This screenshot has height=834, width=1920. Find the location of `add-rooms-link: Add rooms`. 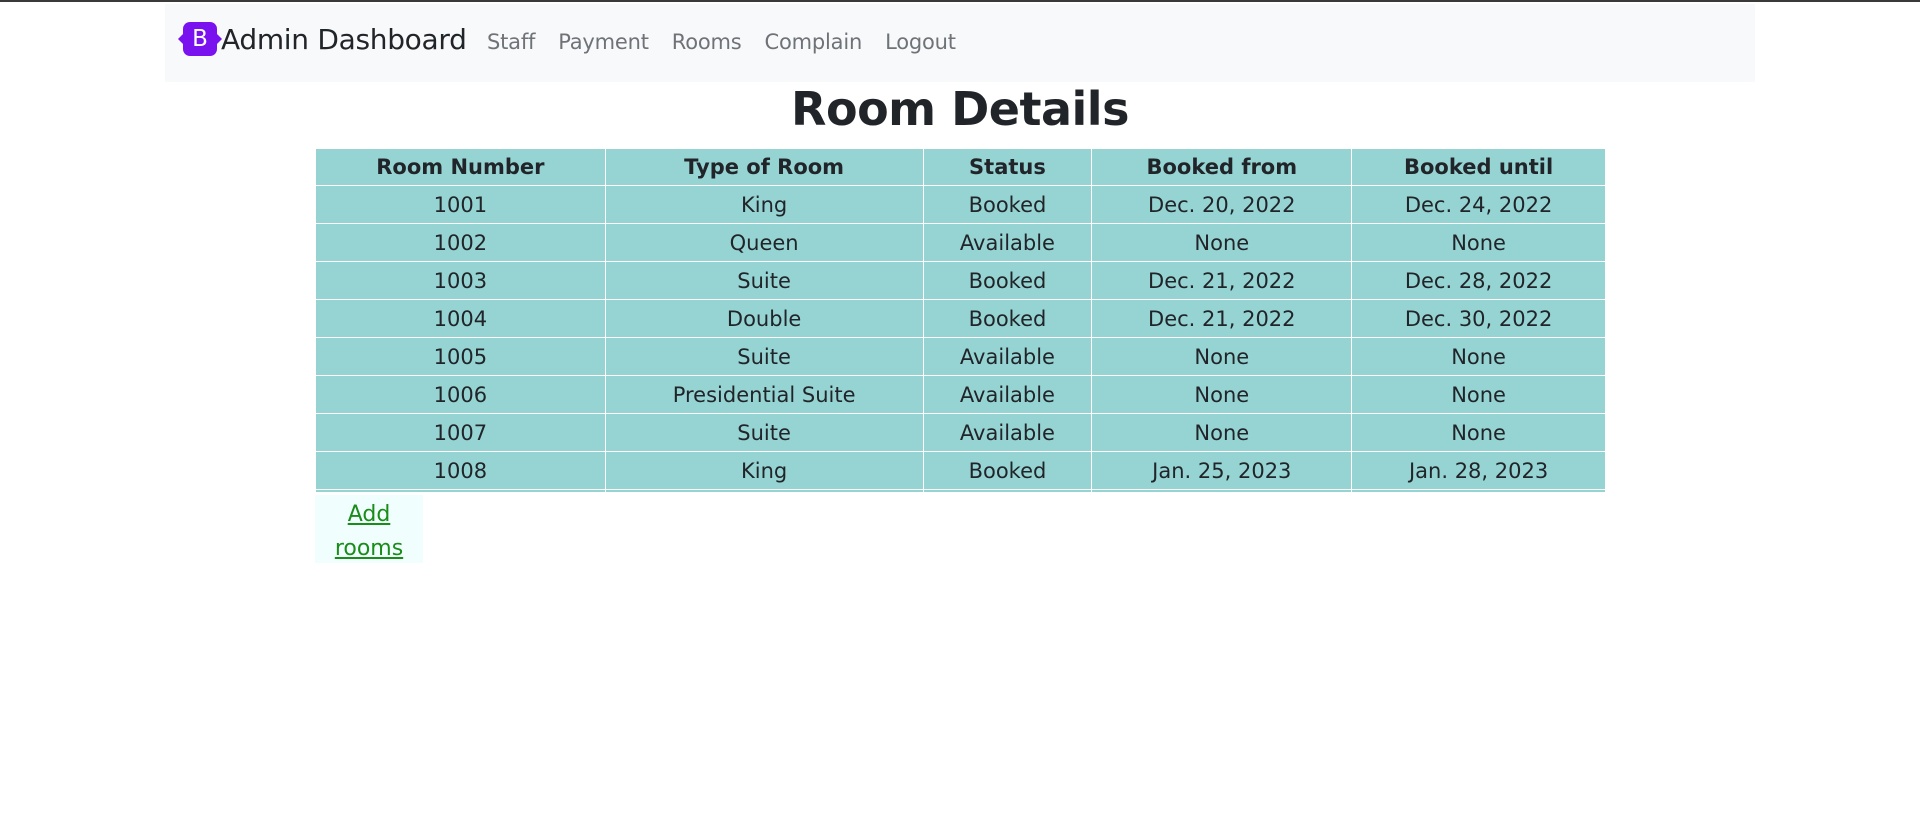

add-rooms-link: Add rooms is located at coordinates (369, 530).